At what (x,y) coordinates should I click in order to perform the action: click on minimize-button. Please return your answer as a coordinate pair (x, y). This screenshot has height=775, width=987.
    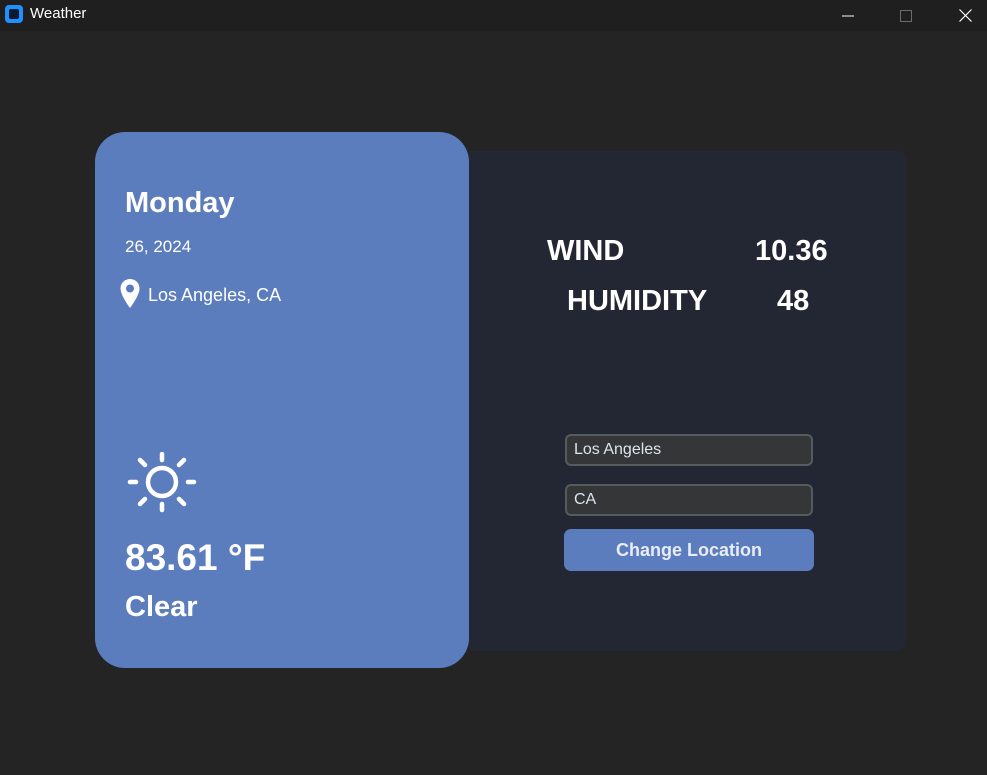
    Looking at the image, I should click on (848, 15).